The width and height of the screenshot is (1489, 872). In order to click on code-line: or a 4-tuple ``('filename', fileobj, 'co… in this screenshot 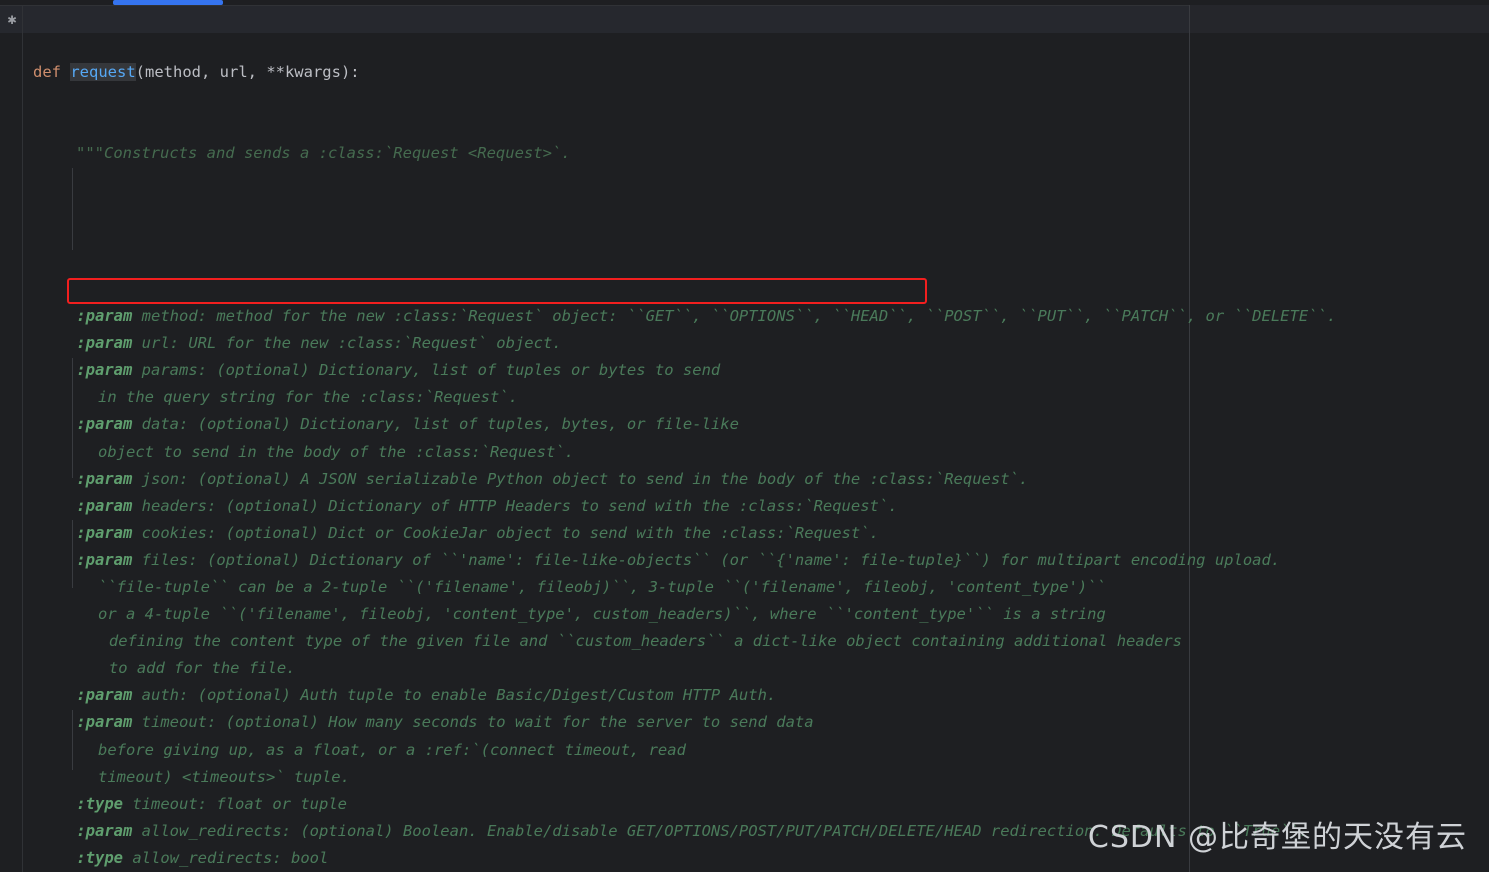, I will do `click(684, 614)`.